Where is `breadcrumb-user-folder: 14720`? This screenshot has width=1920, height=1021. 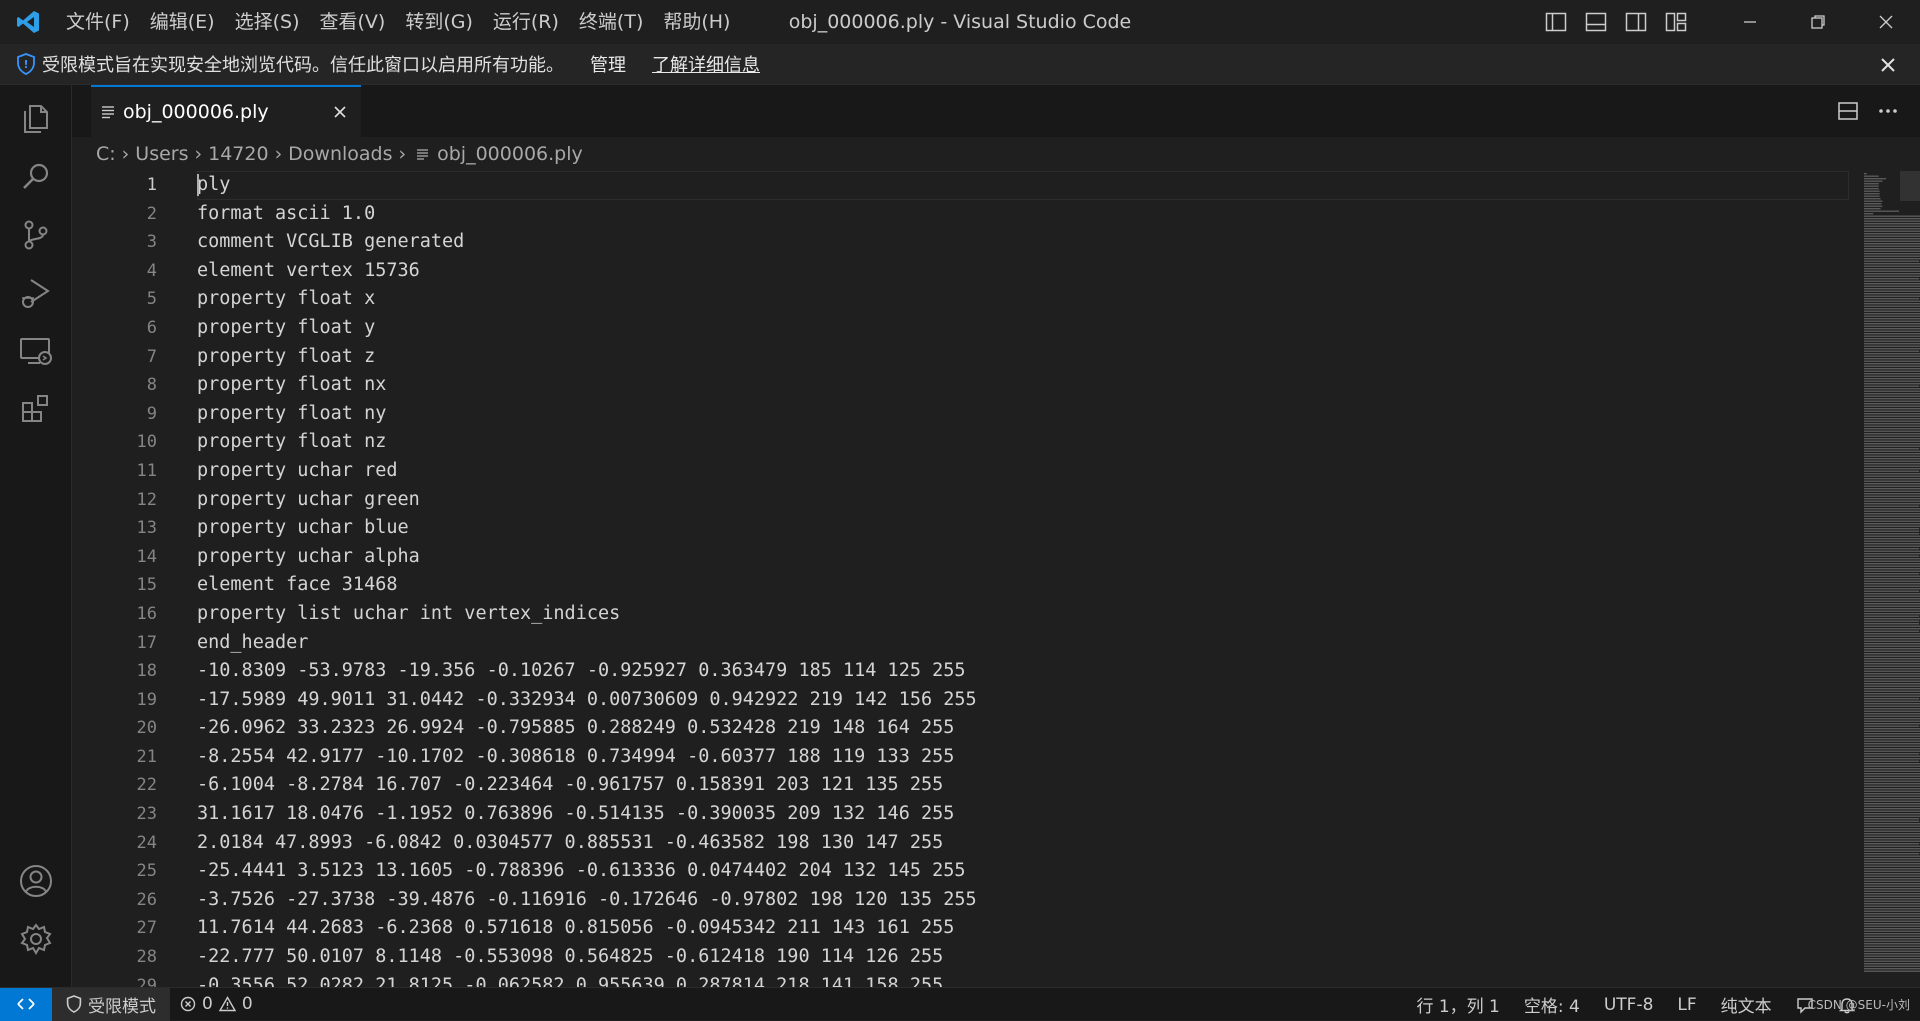 breadcrumb-user-folder: 14720 is located at coordinates (238, 154).